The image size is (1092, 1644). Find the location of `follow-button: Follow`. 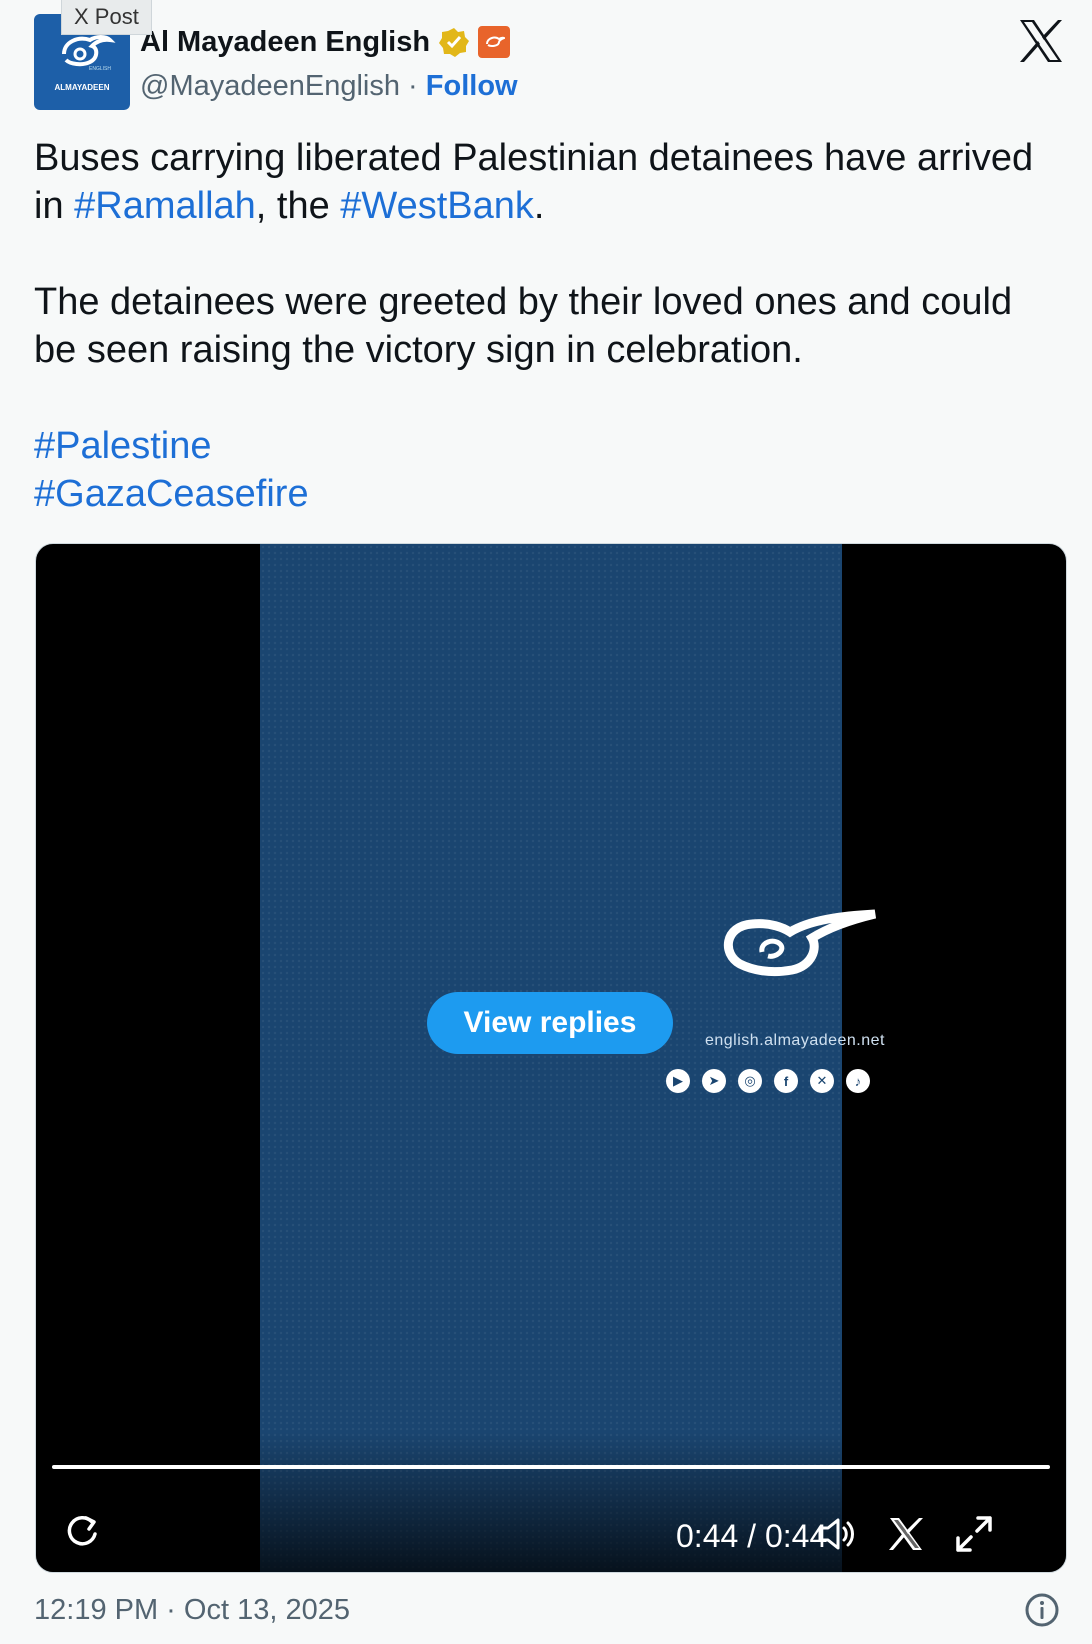

follow-button: Follow is located at coordinates (472, 86).